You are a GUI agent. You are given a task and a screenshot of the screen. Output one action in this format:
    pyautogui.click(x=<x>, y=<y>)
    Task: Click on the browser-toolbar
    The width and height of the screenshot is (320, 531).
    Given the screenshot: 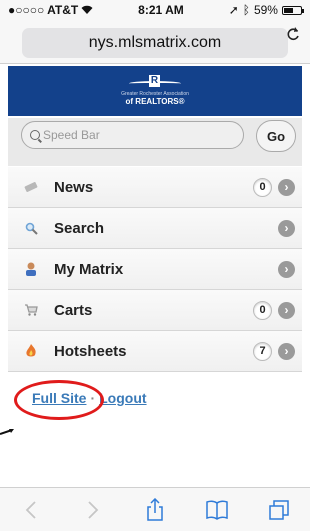 What is the action you would take?
    pyautogui.click(x=155, y=509)
    